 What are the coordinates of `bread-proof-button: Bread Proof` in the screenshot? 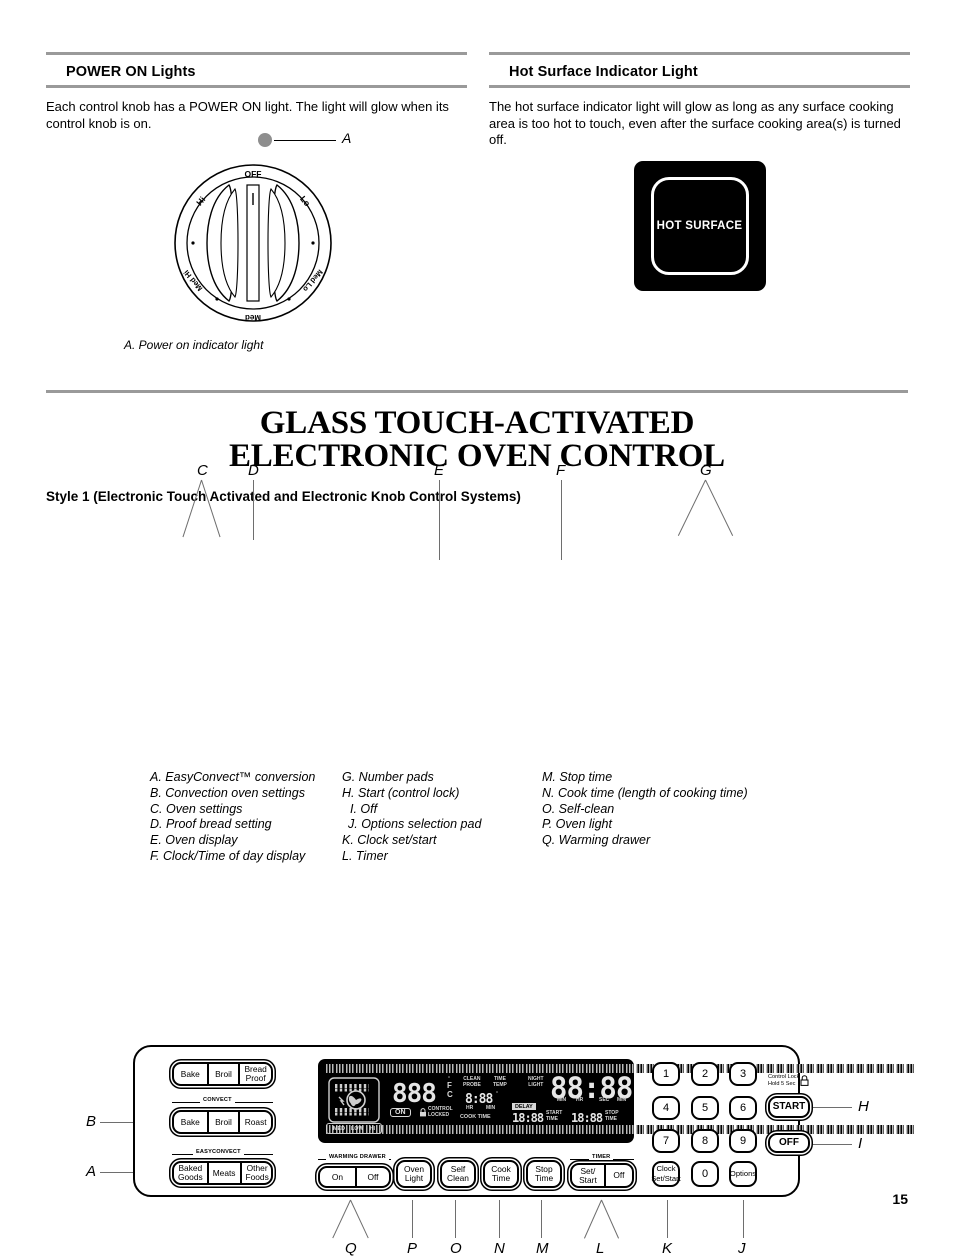 It's located at (254, 1074).